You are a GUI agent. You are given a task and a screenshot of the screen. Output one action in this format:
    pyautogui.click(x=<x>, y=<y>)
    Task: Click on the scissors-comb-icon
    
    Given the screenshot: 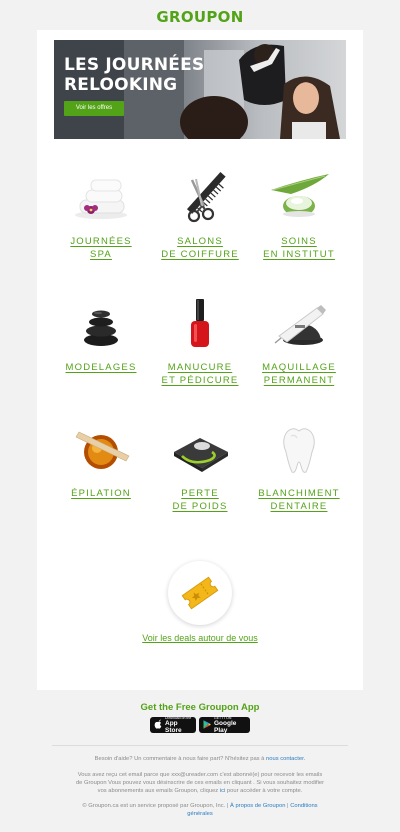 What is the action you would take?
    pyautogui.click(x=200, y=203)
    